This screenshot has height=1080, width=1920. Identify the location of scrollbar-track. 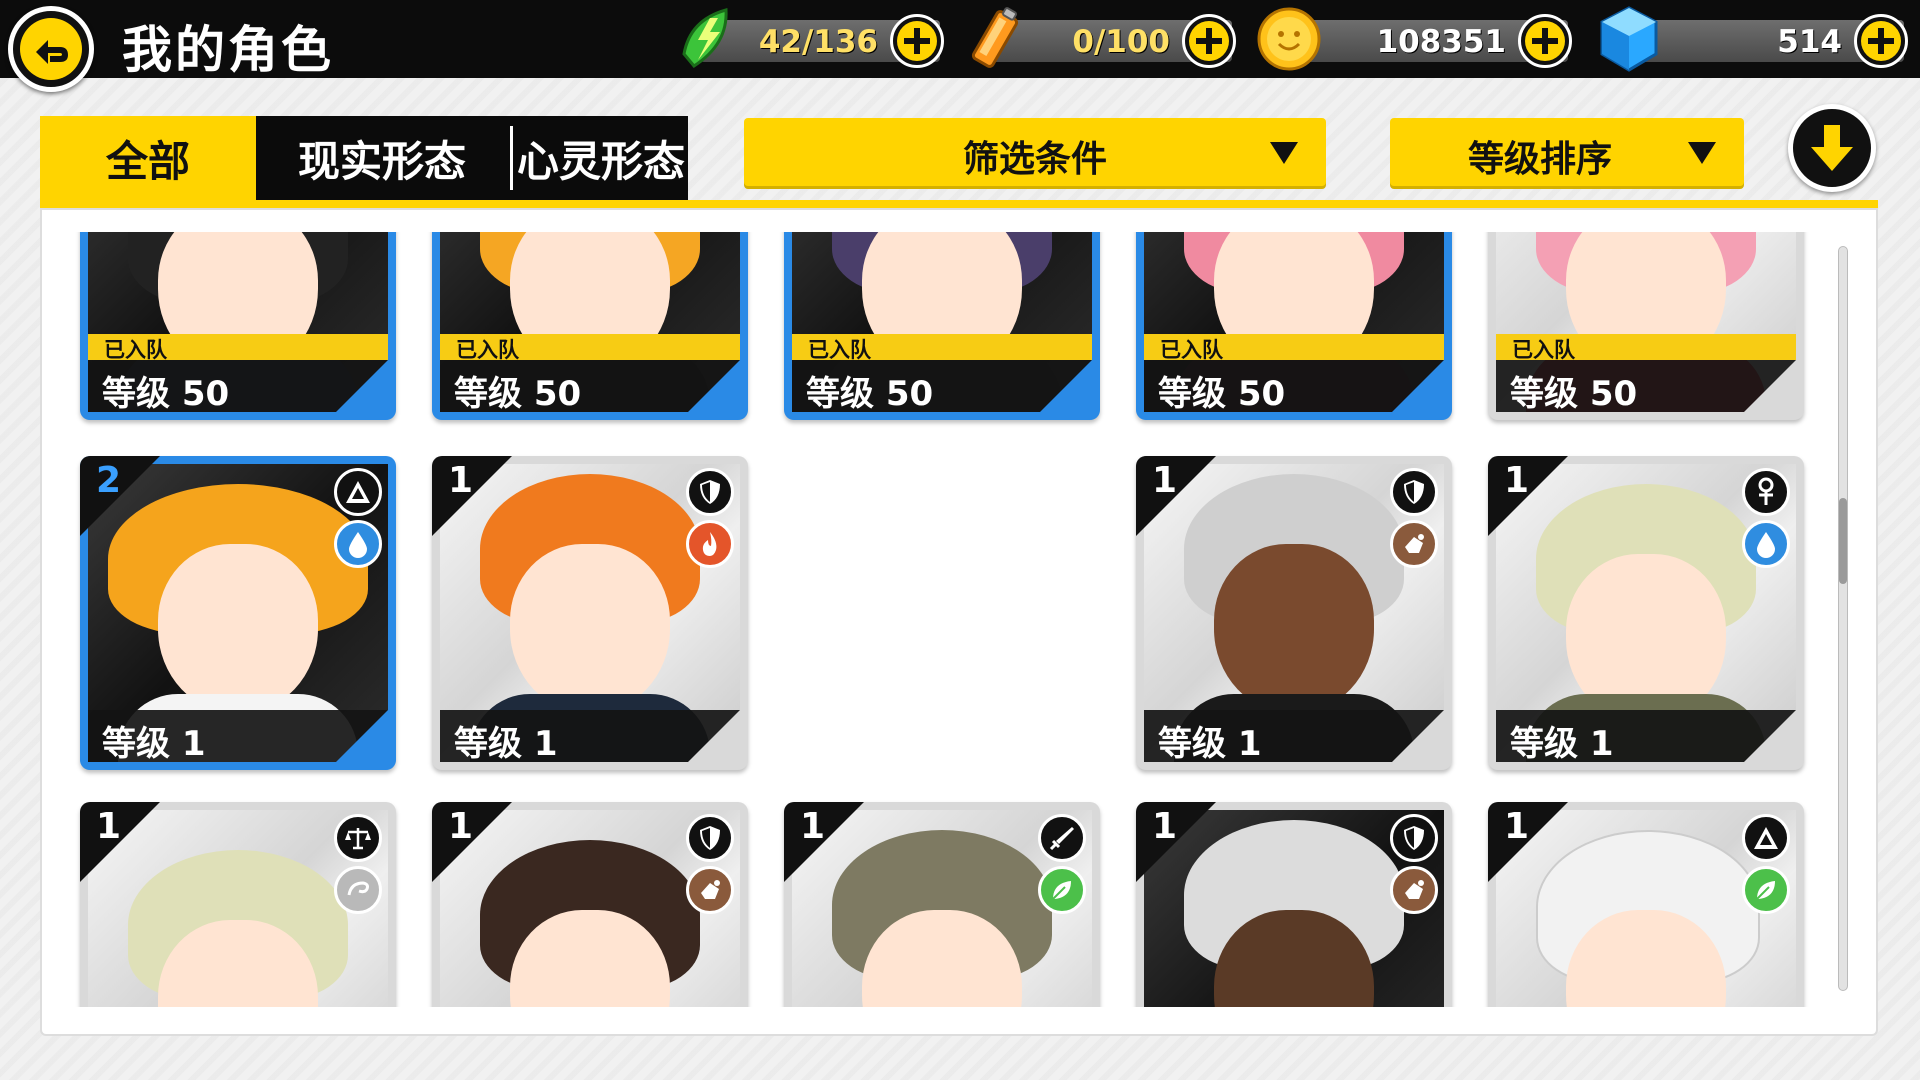
(1843, 618).